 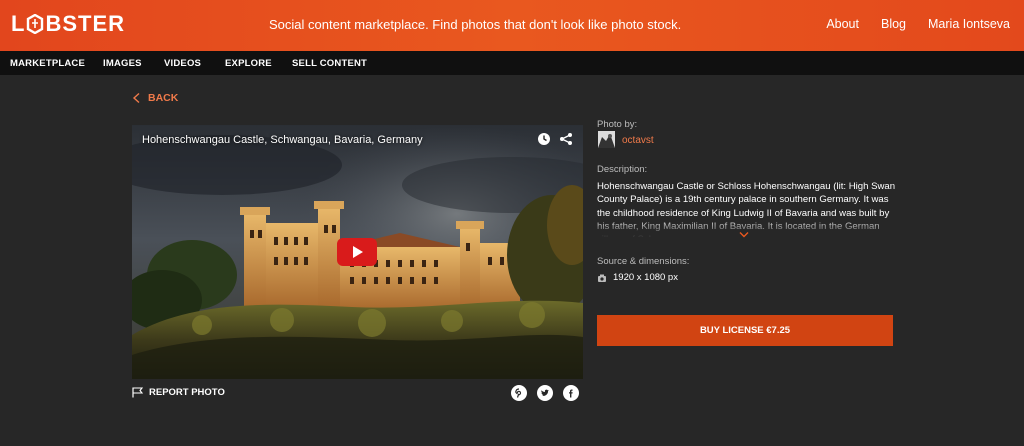 I want to click on dimensions: 1920 x 1080 px, so click(x=637, y=277).